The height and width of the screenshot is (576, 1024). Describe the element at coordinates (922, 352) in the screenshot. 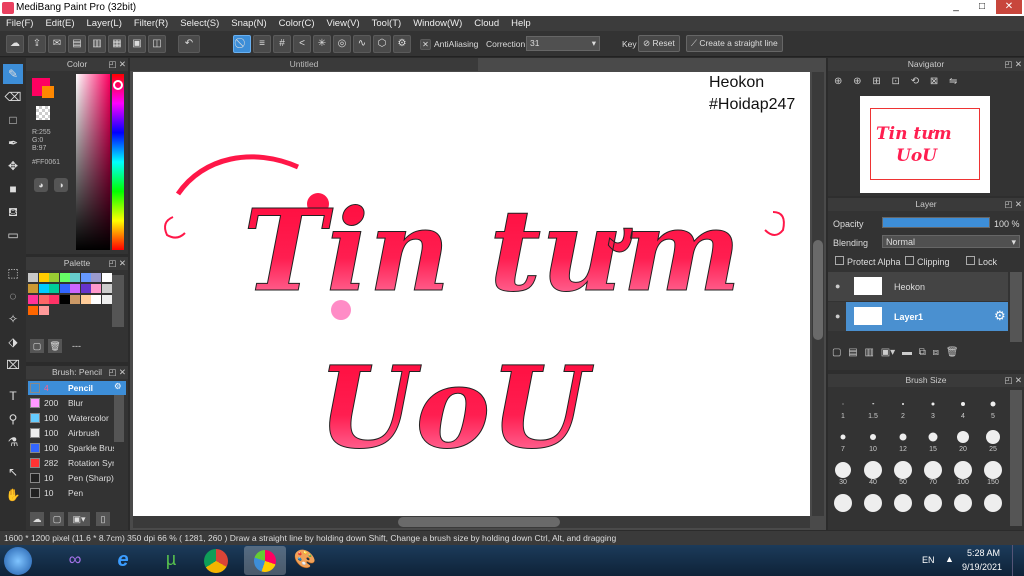

I see `duplicate-layer-icon: ⧉` at that location.